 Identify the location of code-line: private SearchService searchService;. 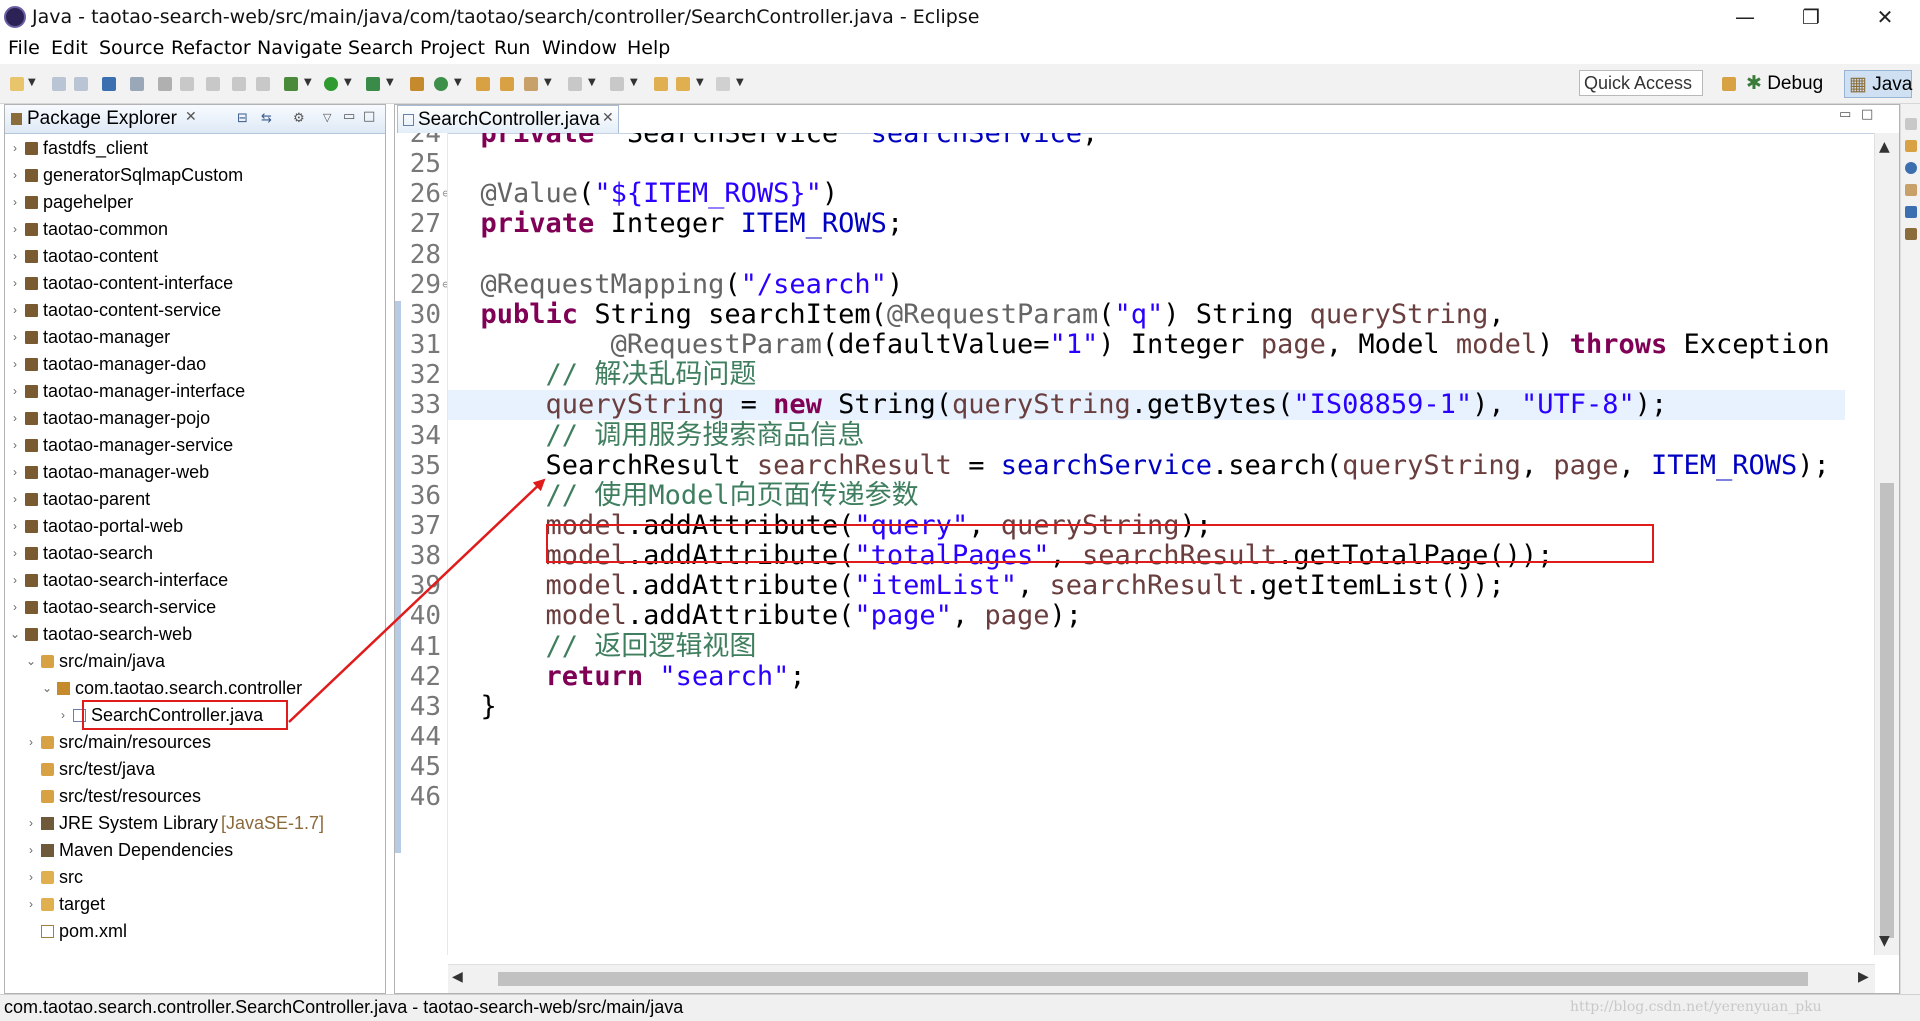
(1146, 141).